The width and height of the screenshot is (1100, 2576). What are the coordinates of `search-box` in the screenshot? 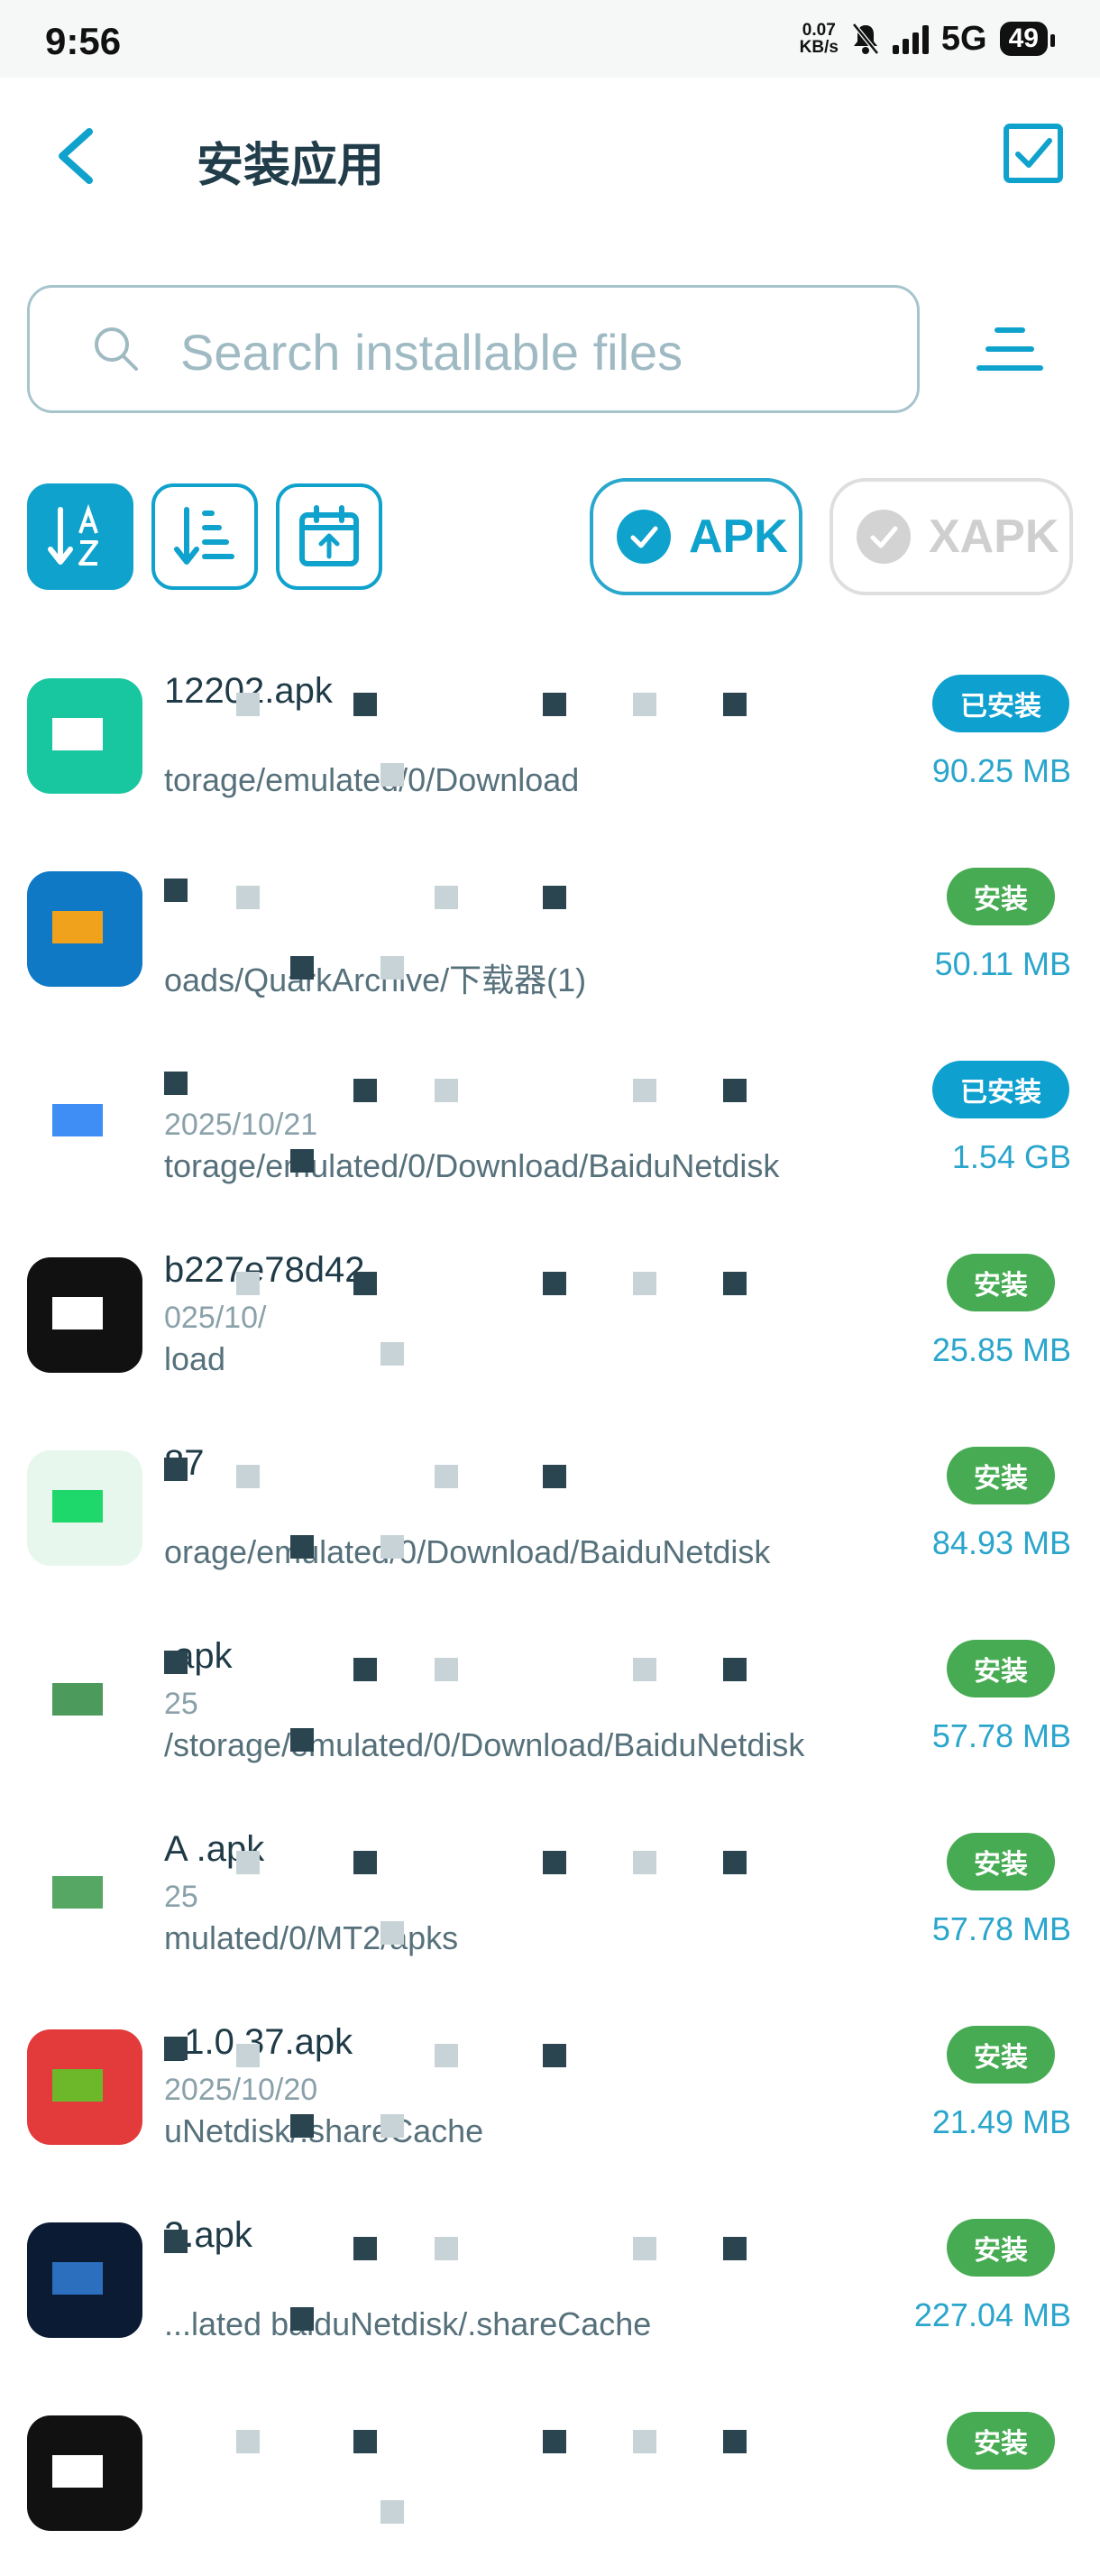 It's located at (473, 349).